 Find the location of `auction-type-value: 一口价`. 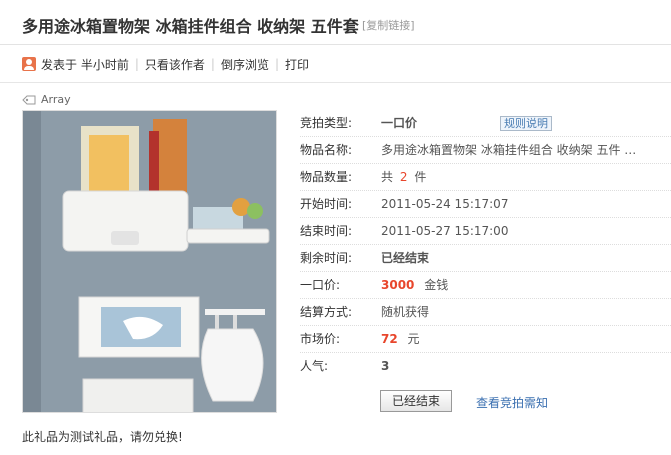

auction-type-value: 一口价 is located at coordinates (399, 123).